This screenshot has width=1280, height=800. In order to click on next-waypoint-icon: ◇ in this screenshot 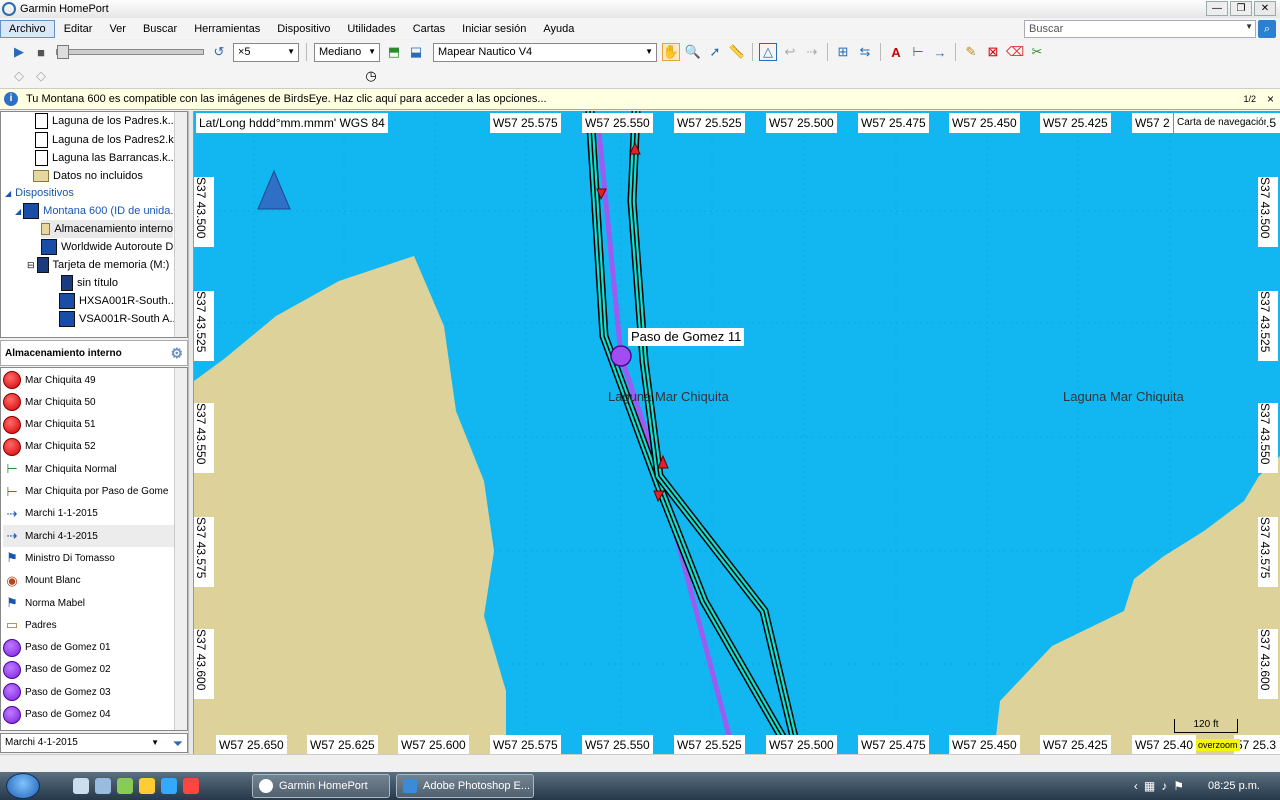, I will do `click(41, 76)`.